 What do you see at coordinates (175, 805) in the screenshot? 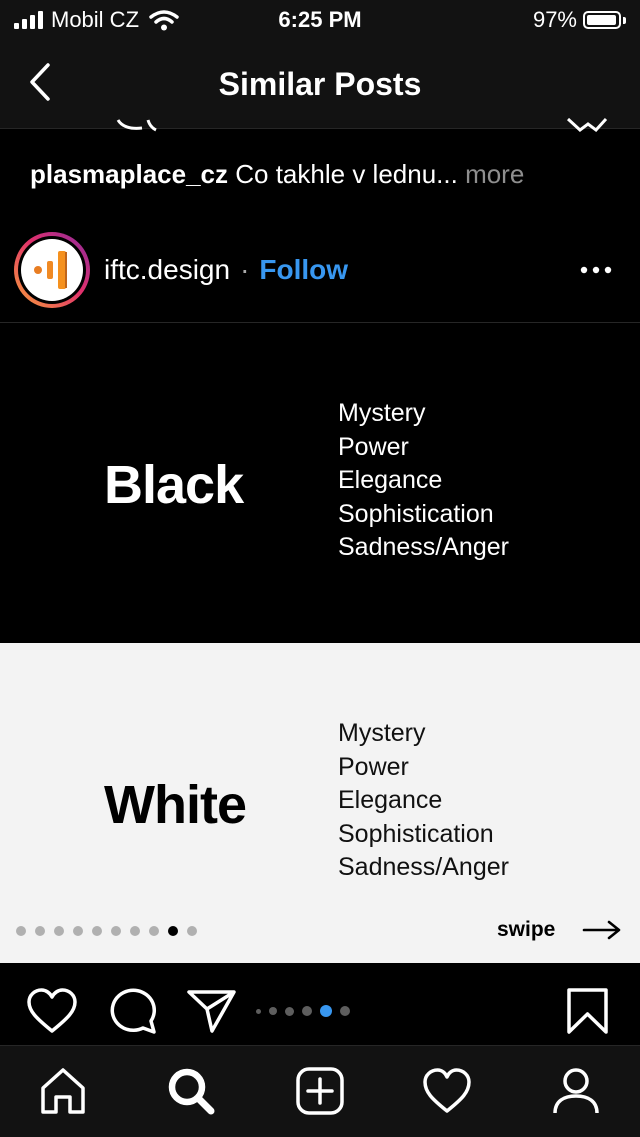
I see `slide-title: White` at bounding box center [175, 805].